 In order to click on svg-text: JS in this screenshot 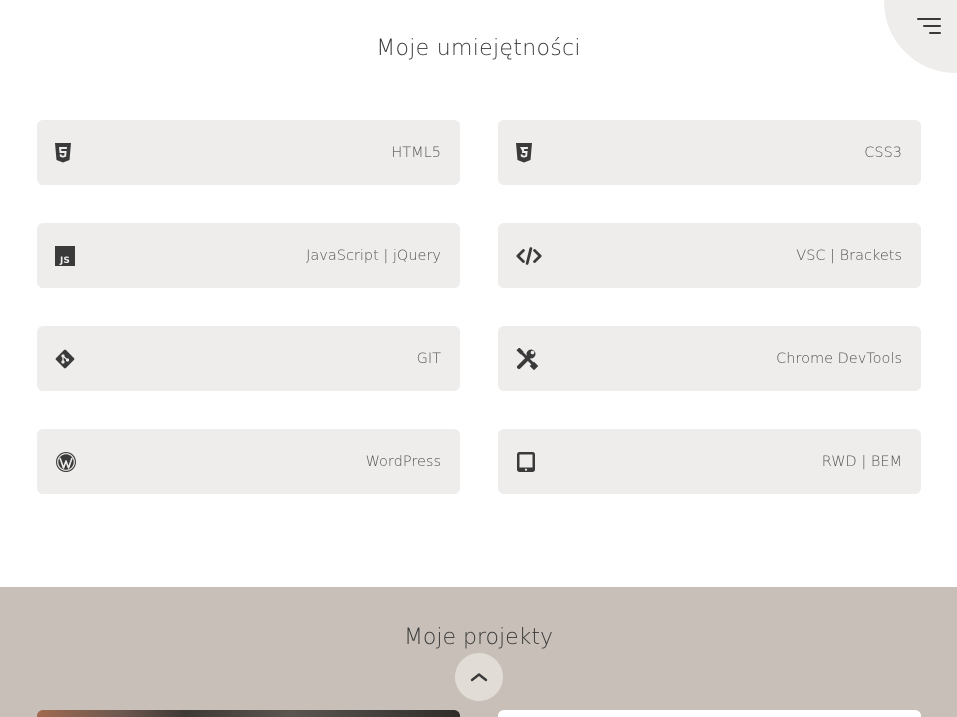, I will do `click(64, 261)`.